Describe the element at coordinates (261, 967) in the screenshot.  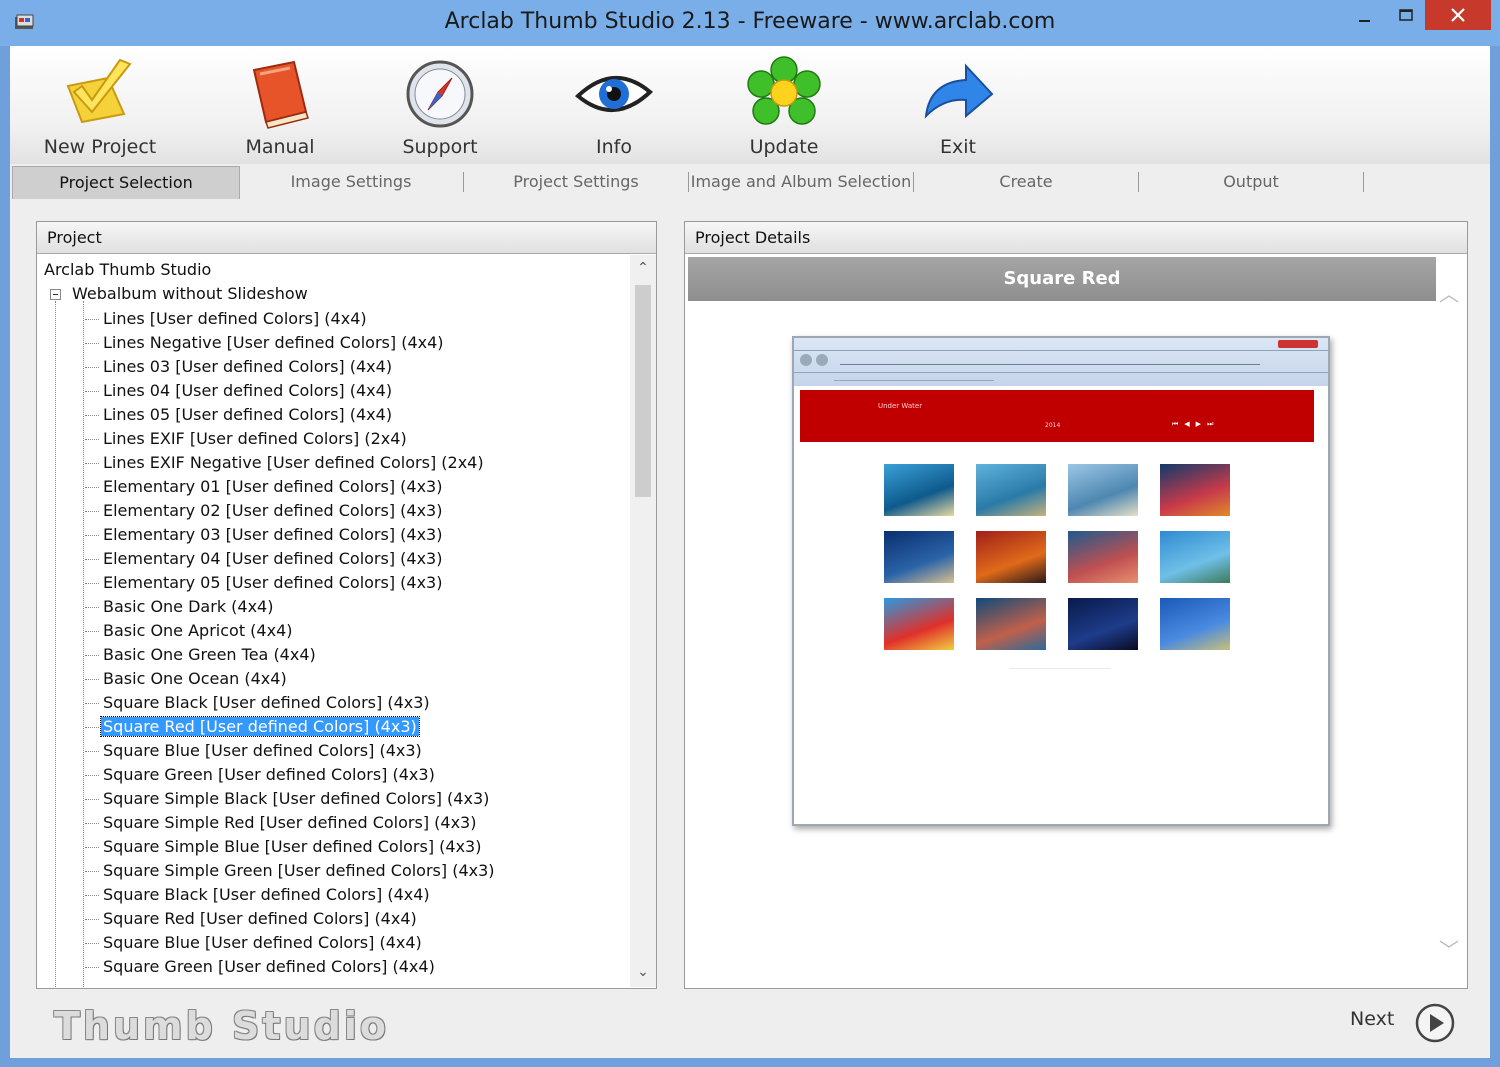
I see `tree-item: Square Green [User defined Colors] (4x4)` at that location.